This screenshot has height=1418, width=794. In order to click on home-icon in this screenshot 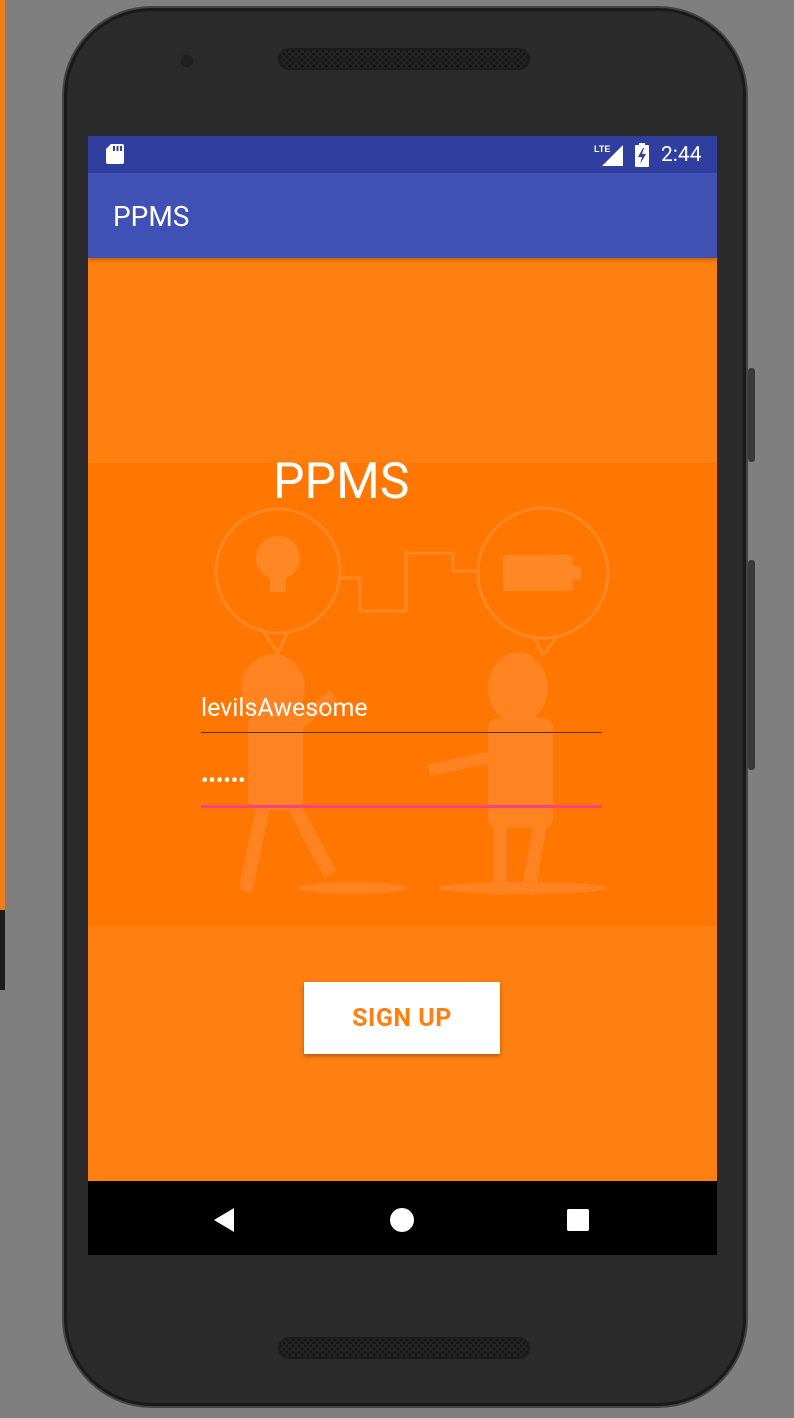, I will do `click(402, 1220)`.